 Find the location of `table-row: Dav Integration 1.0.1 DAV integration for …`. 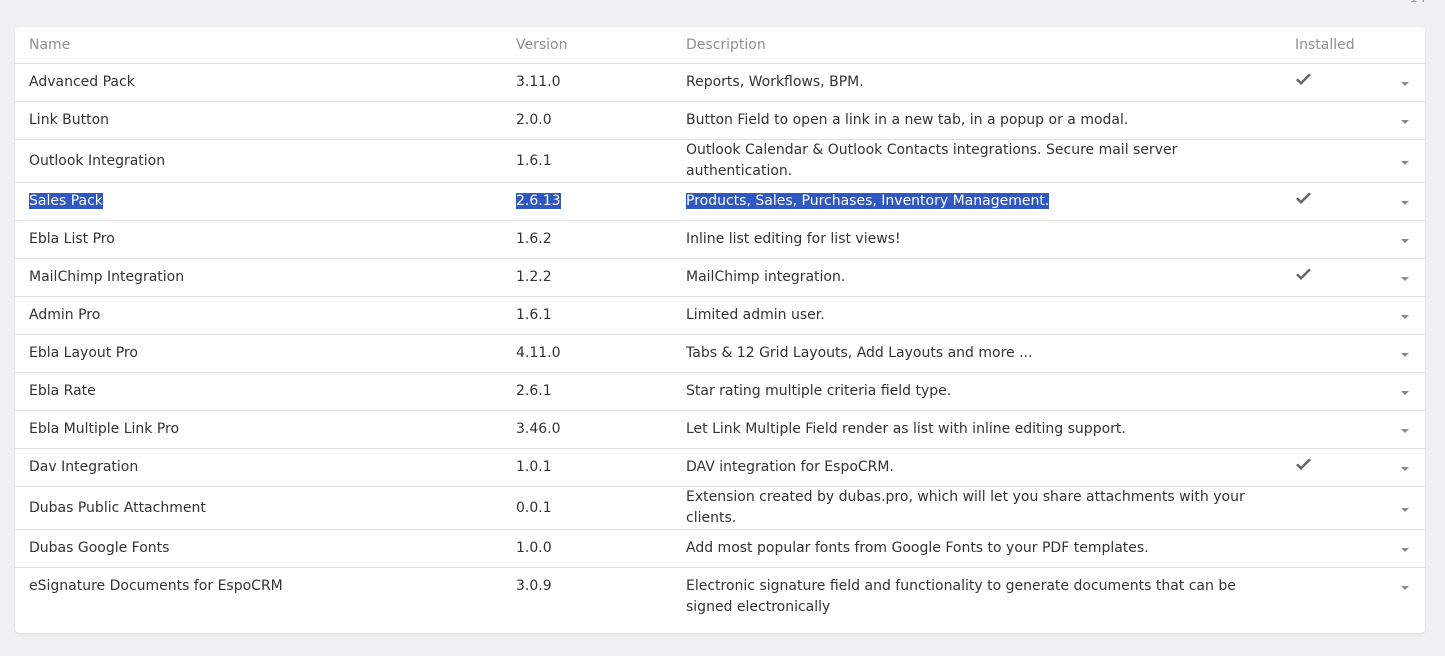

table-row: Dav Integration 1.0.1 DAV integration for … is located at coordinates (720, 467).